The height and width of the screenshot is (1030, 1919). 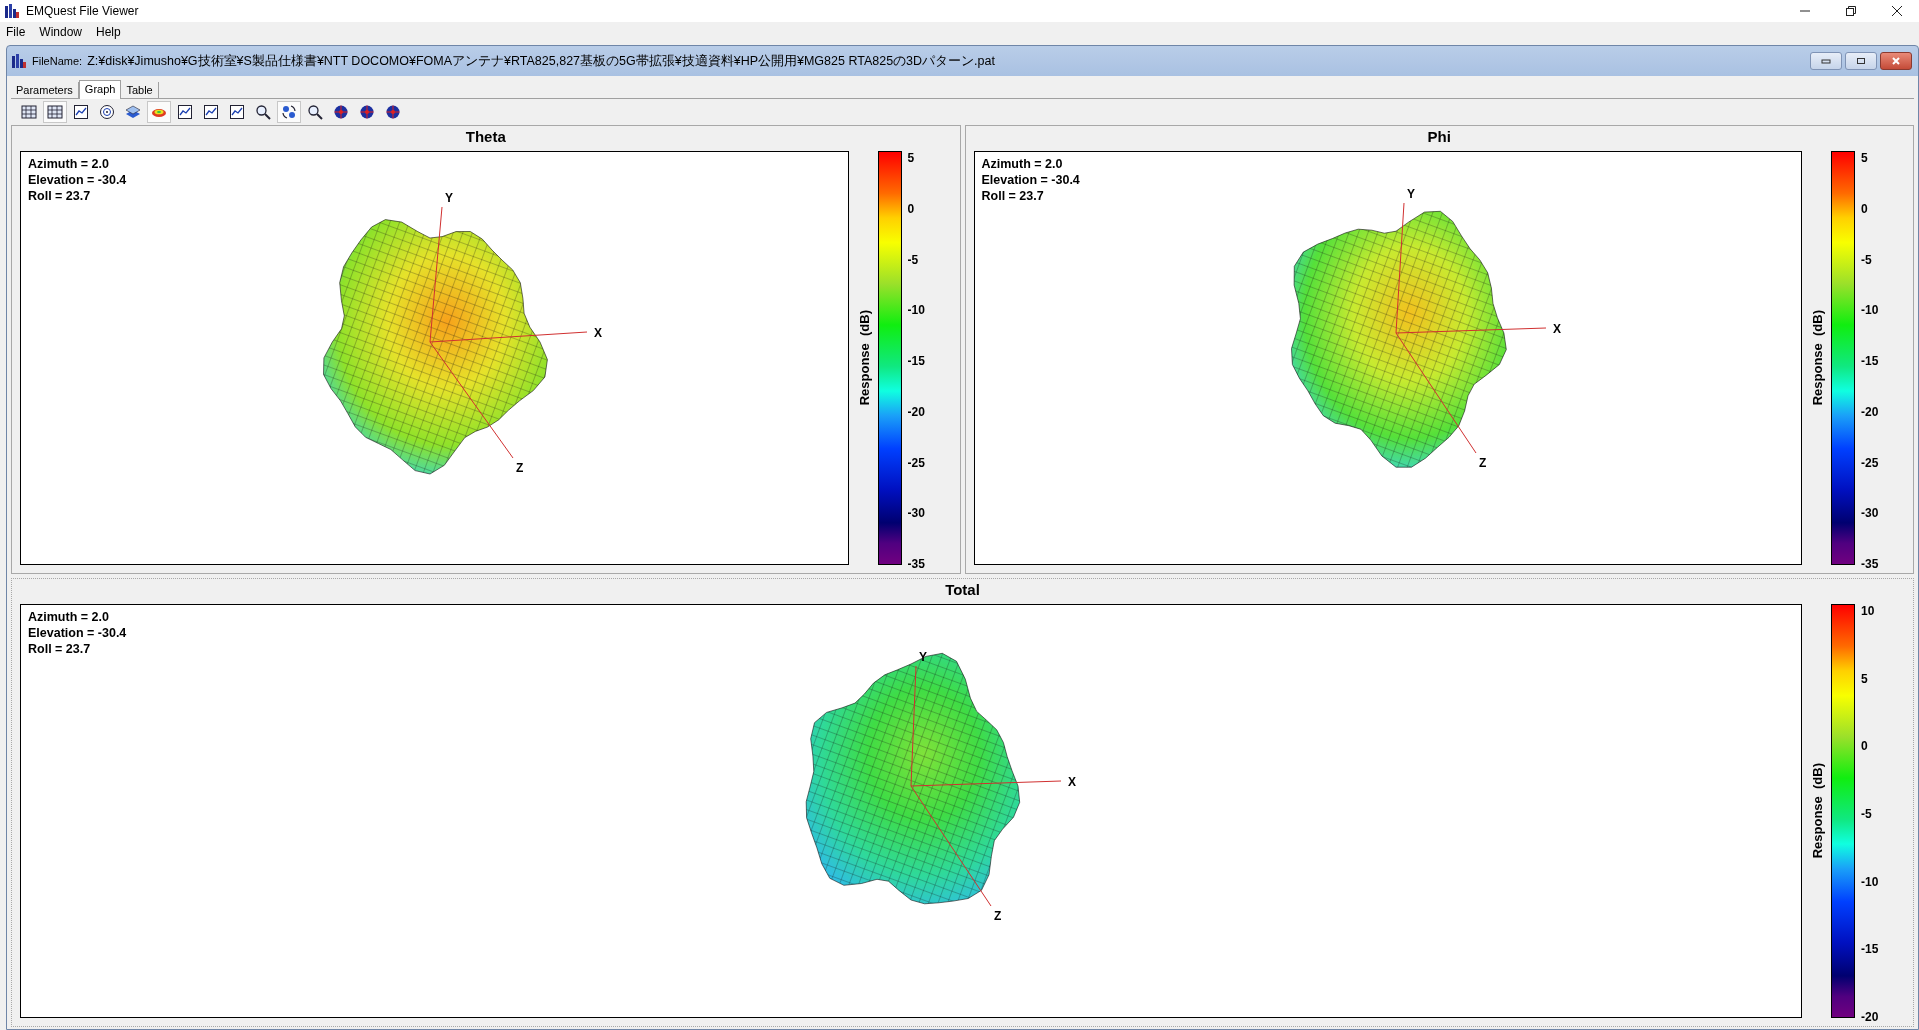 I want to click on close-button, so click(x=1896, y=61).